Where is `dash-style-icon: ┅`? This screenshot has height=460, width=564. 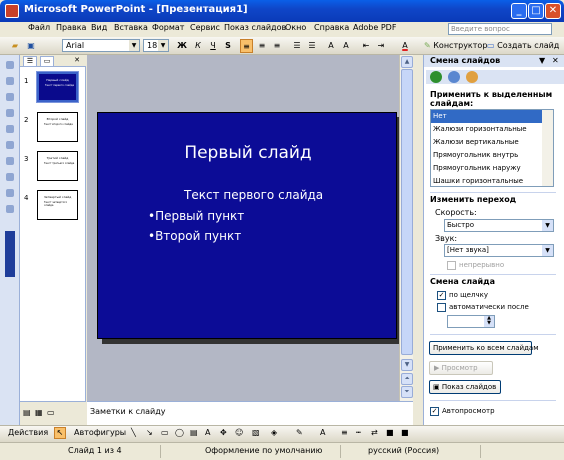
dash-style-icon: ┅ is located at coordinates (358, 432).